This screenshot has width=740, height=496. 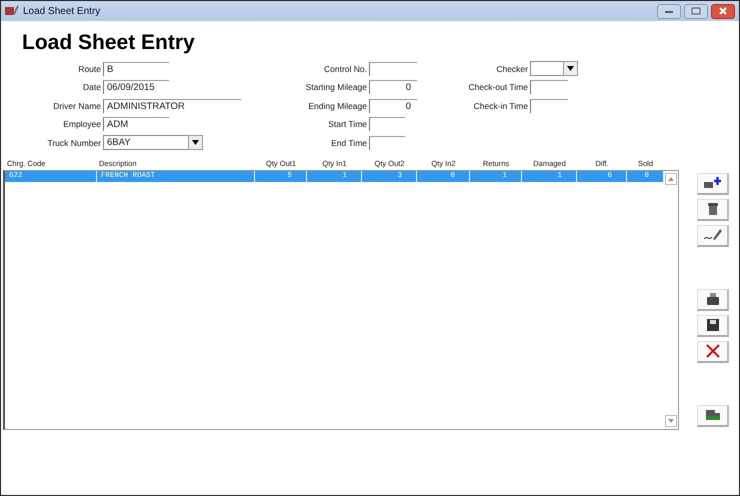 I want to click on field-label: Employee, so click(x=82, y=124).